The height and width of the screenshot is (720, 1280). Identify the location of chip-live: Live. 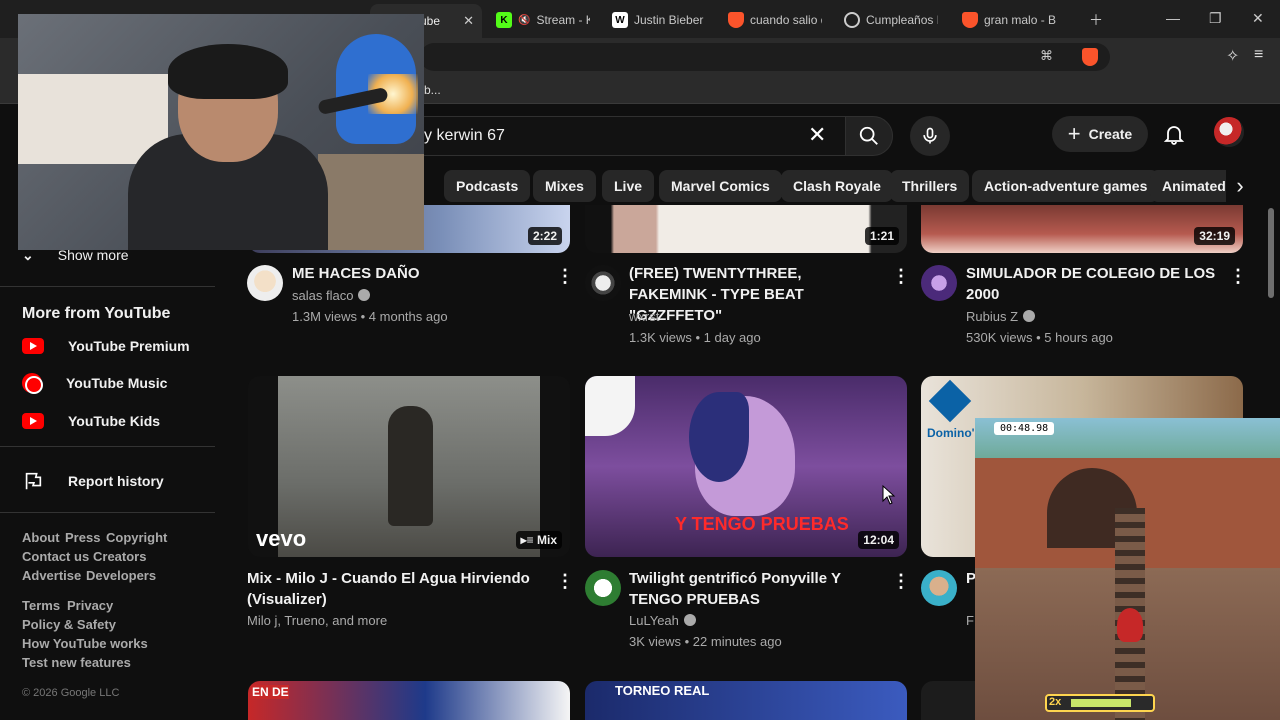
(628, 186).